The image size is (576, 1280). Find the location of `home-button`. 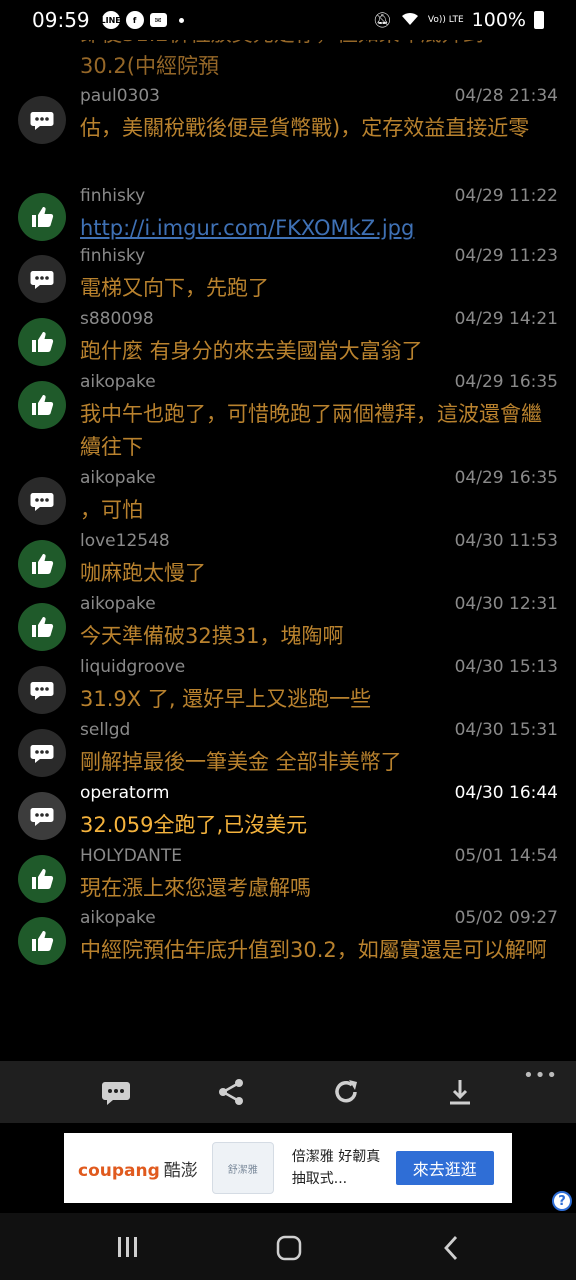

home-button is located at coordinates (289, 1250).